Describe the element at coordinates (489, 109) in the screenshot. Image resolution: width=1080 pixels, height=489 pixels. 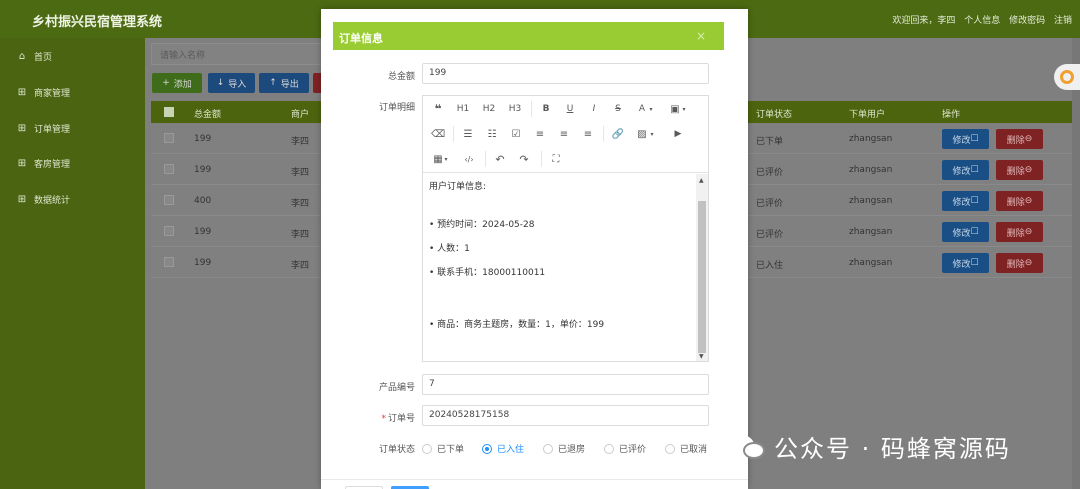
I see `h2-button: H2` at that location.